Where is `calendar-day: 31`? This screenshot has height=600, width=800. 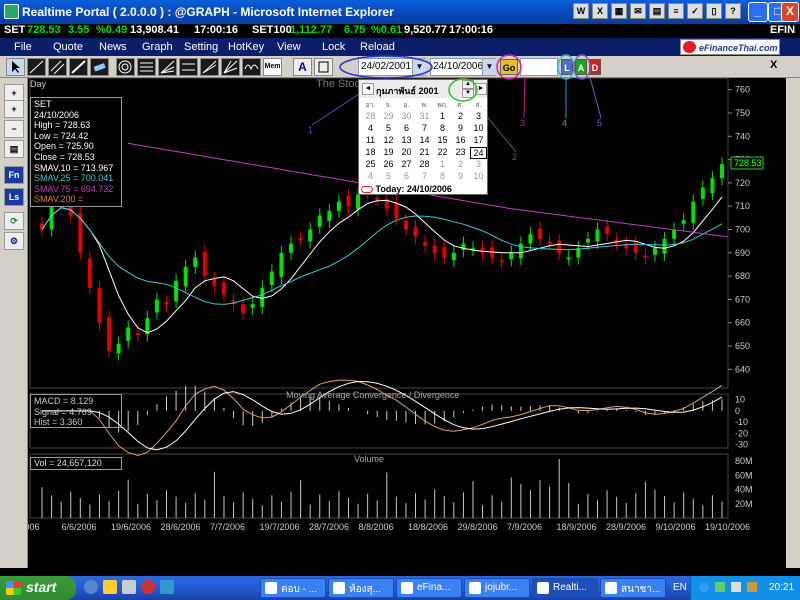
calendar-day: 31 is located at coordinates (424, 116).